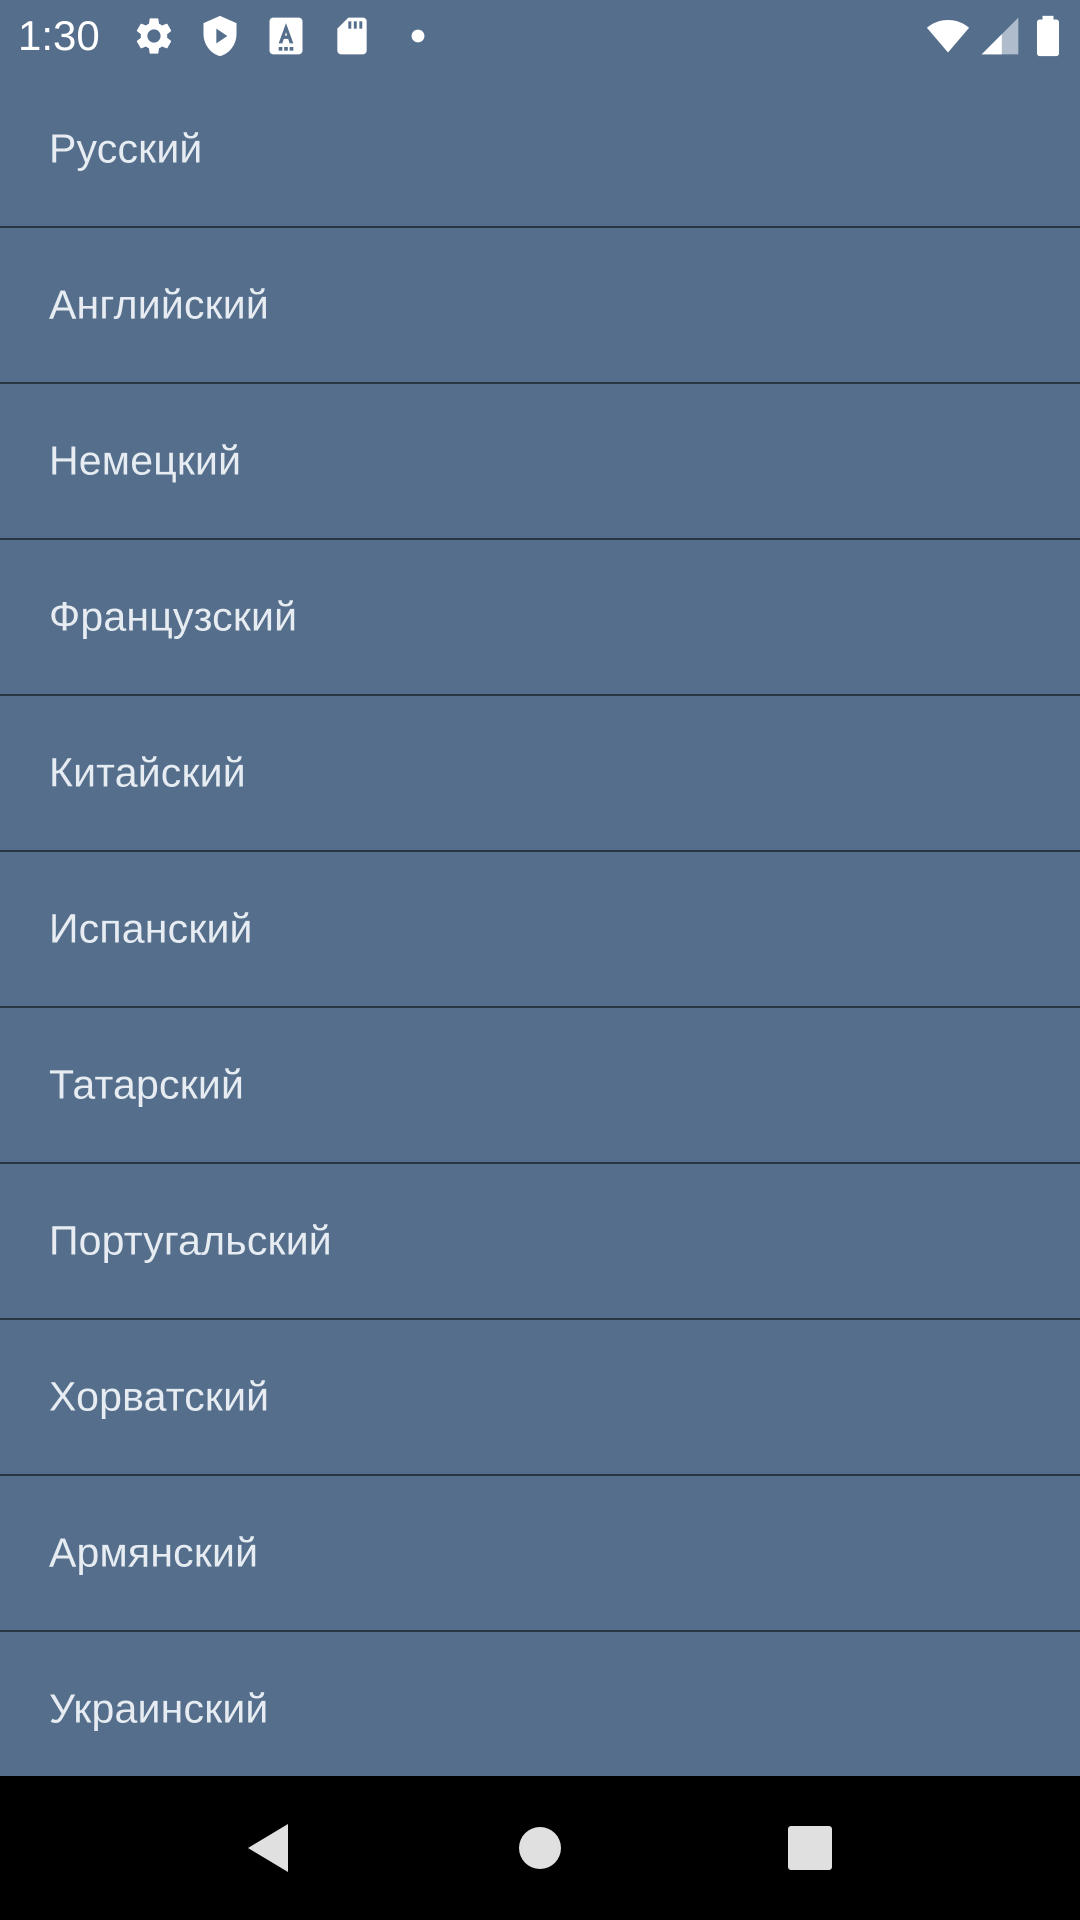 This screenshot has width=1080, height=1920. Describe the element at coordinates (418, 36) in the screenshot. I see `notification-dot-icon` at that location.